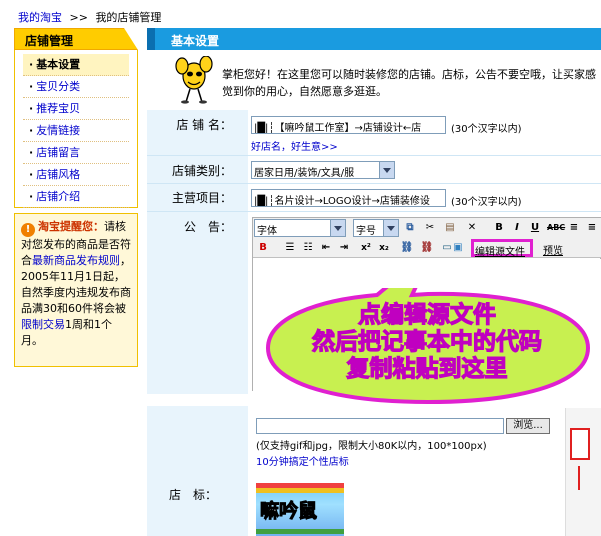 The image size is (601, 536). Describe the element at coordinates (458, 248) in the screenshot. I see `image-icon: ▣` at that location.